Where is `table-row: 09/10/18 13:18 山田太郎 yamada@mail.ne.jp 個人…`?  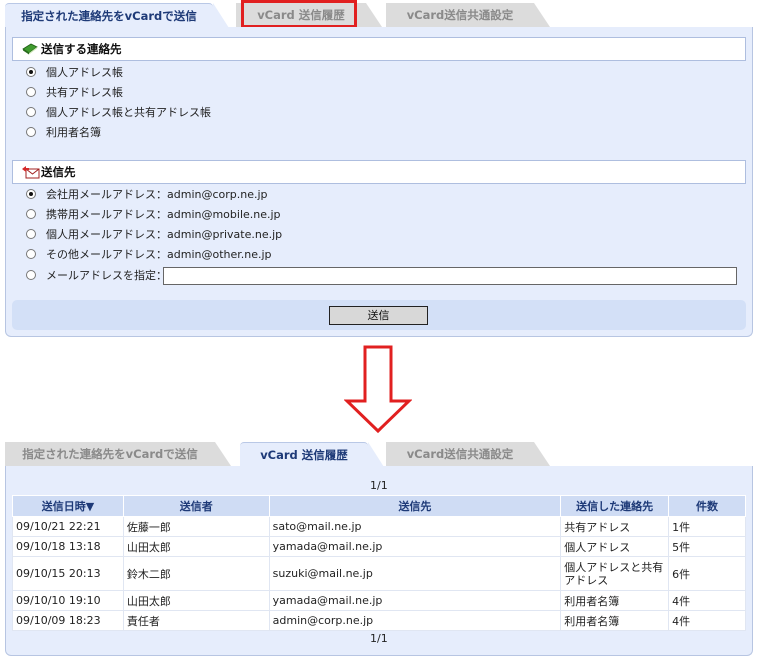 table-row: 09/10/18 13:18 山田太郎 yamada@mail.ne.jp 個人… is located at coordinates (379, 546).